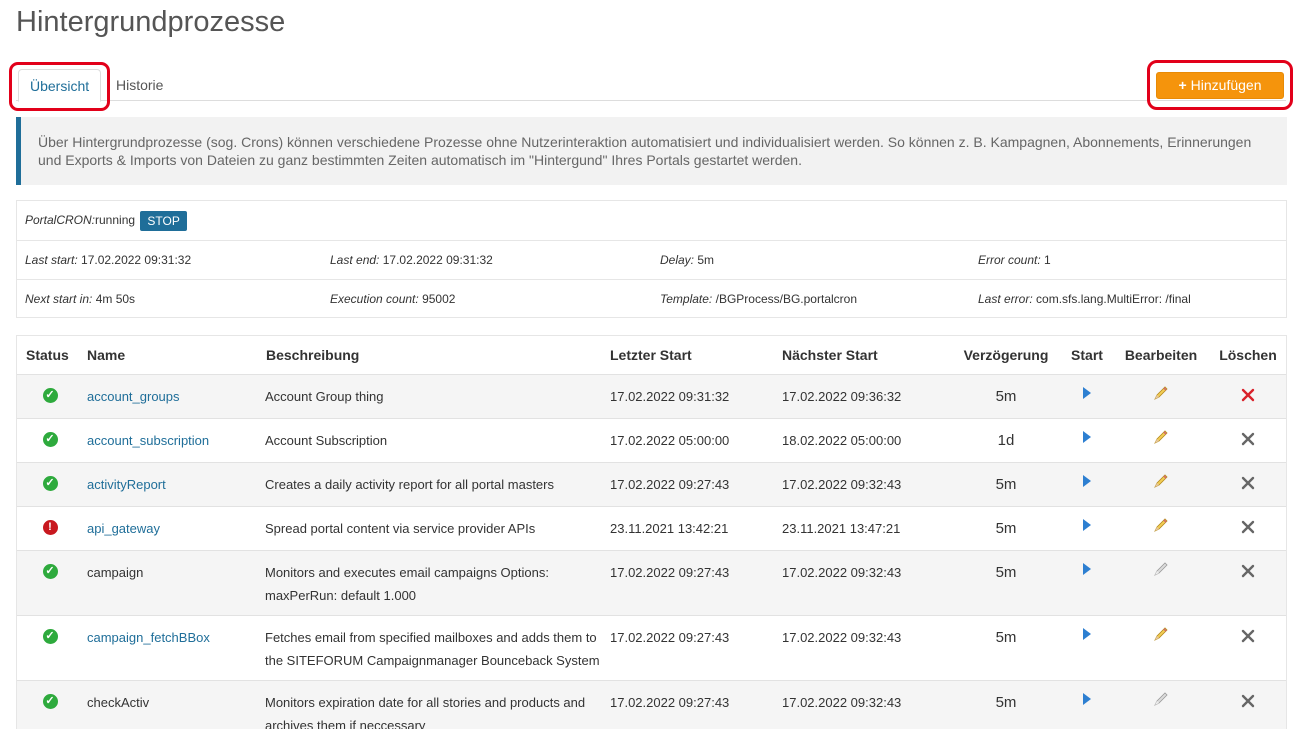  I want to click on process-name-link: api_gateway, so click(123, 528).